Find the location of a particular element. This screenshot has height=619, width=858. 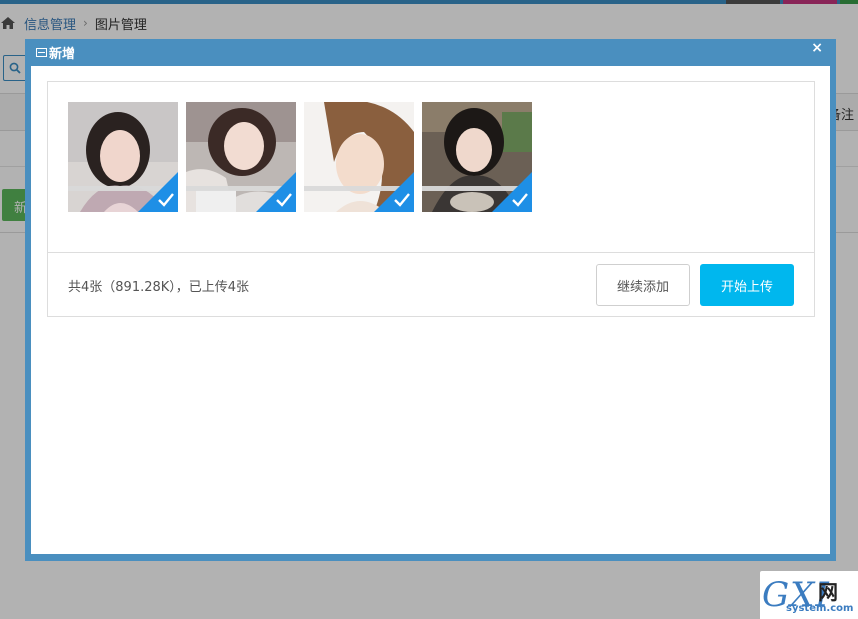

watermark-brand-cn: 网 is located at coordinates (828, 592).